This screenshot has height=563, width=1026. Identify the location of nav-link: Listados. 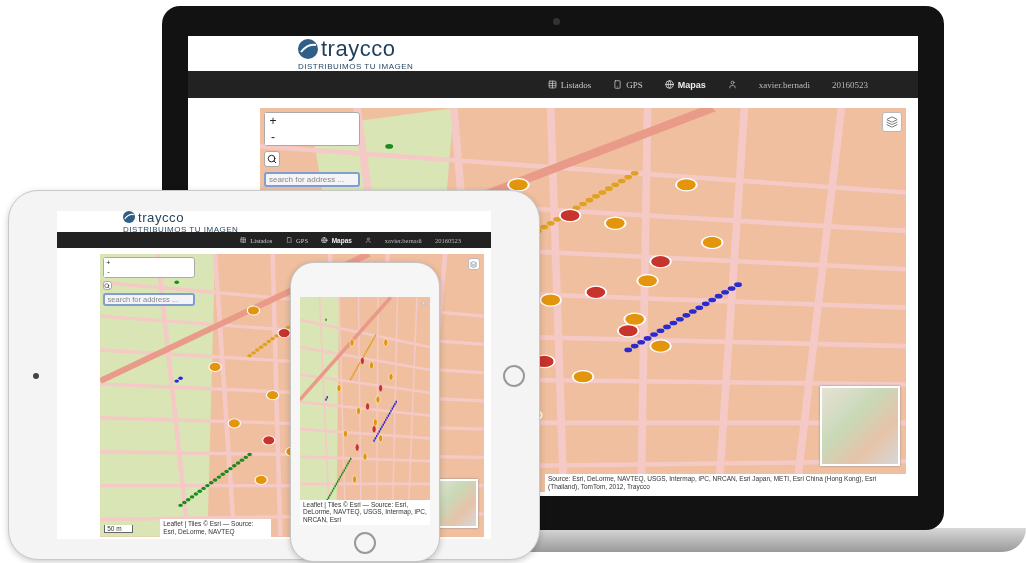
(569, 84).